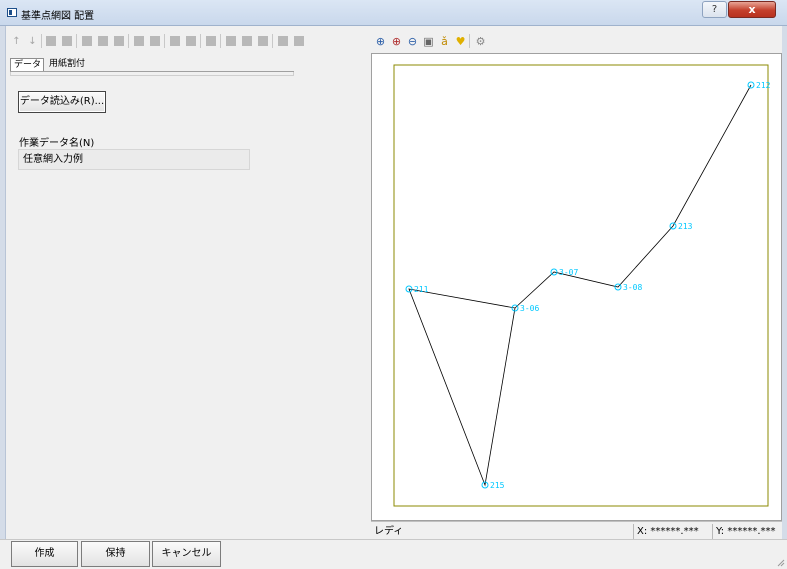  What do you see at coordinates (747, 531) in the screenshot?
I see `y-coordinate: Y: ******.***` at bounding box center [747, 531].